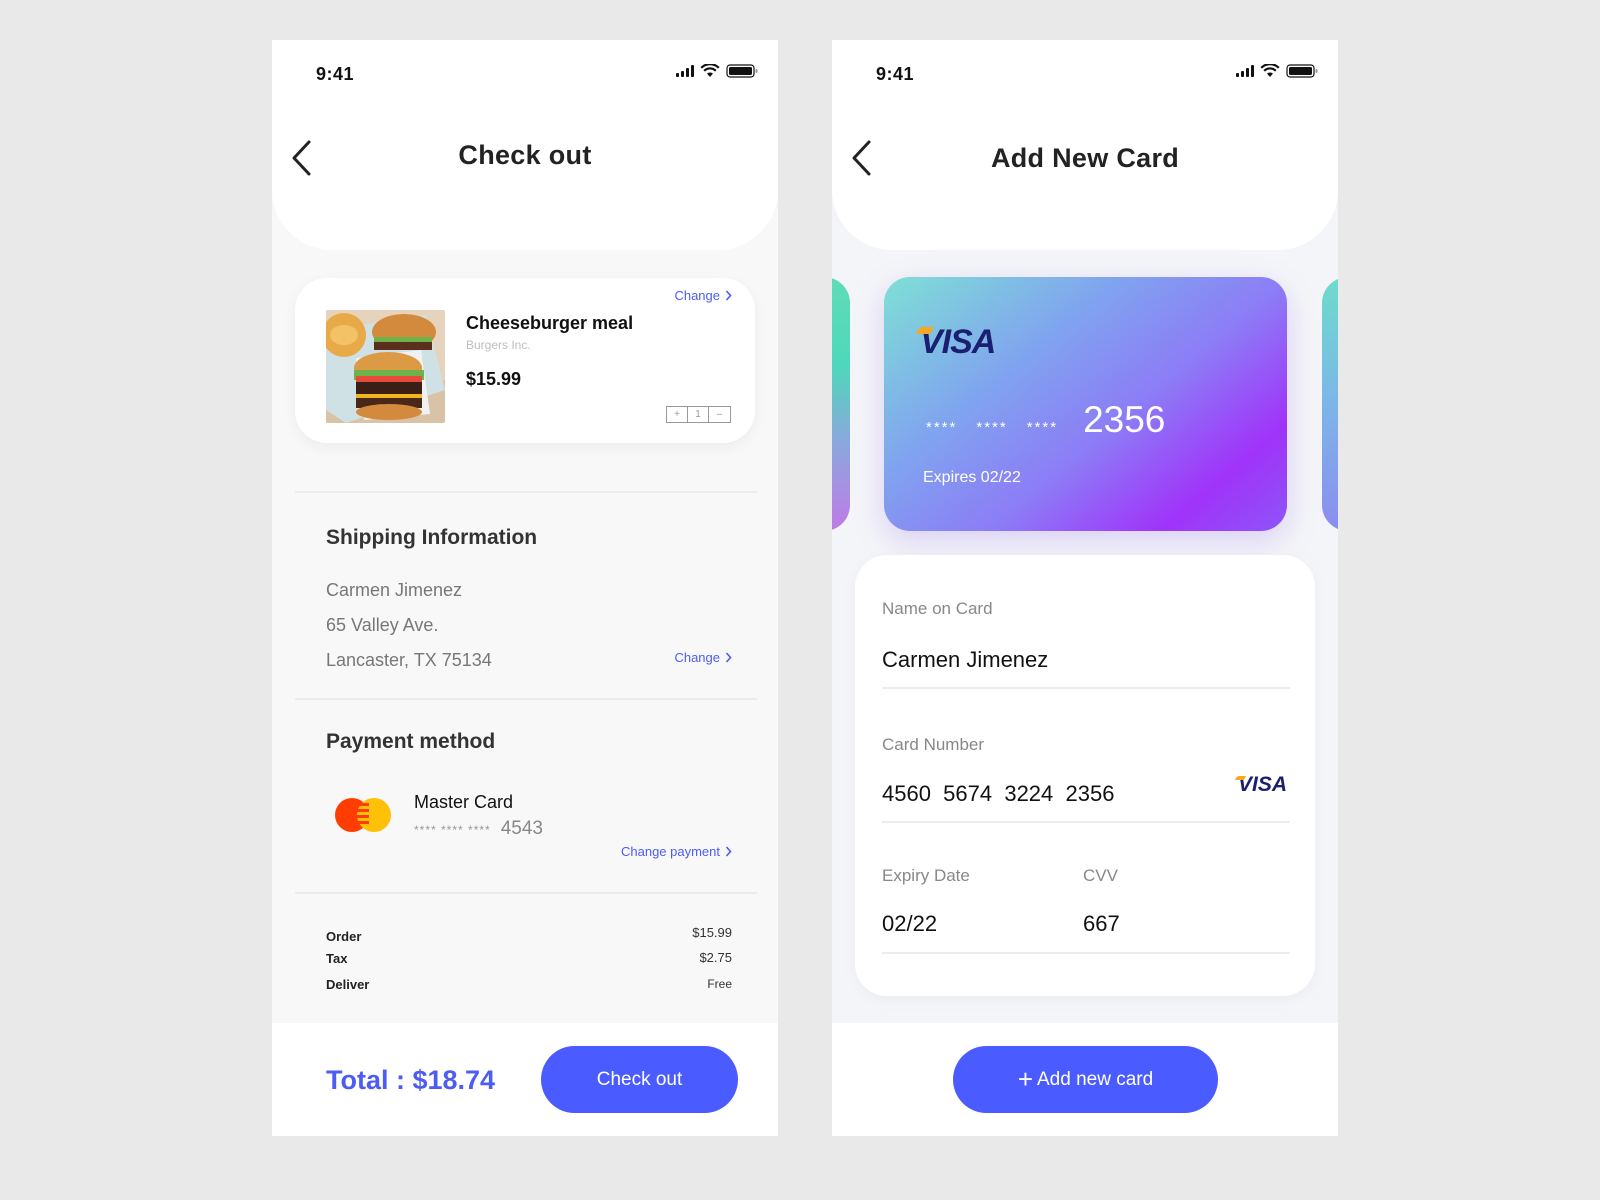 This screenshot has height=1200, width=1600. What do you see at coordinates (382, 625) in the screenshot?
I see `shipping-street: 65 Valley Ave.` at bounding box center [382, 625].